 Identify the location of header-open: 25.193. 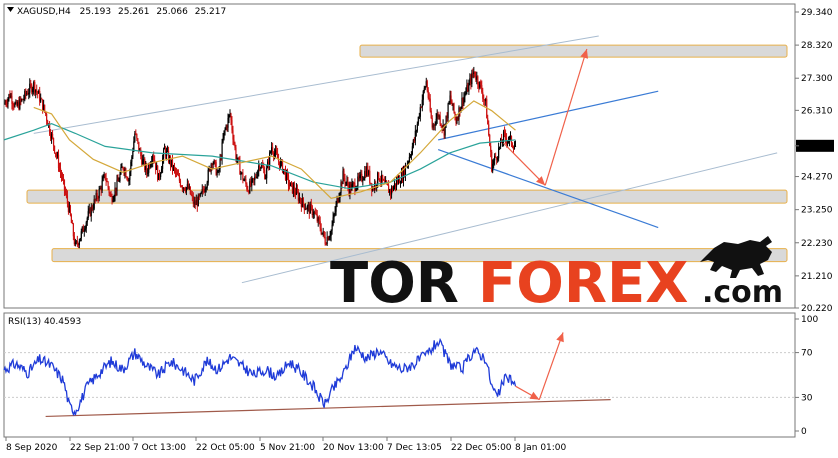
(96, 12).